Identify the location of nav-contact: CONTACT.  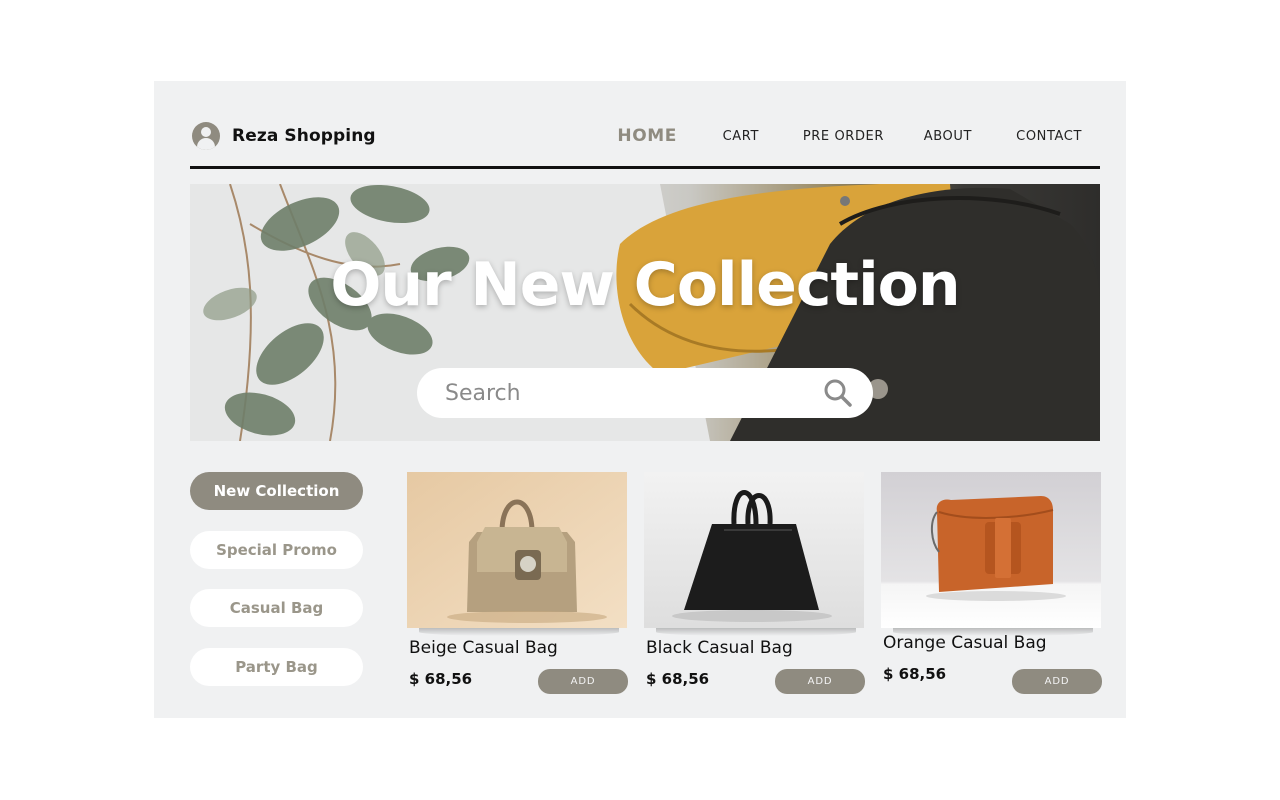
(1049, 137).